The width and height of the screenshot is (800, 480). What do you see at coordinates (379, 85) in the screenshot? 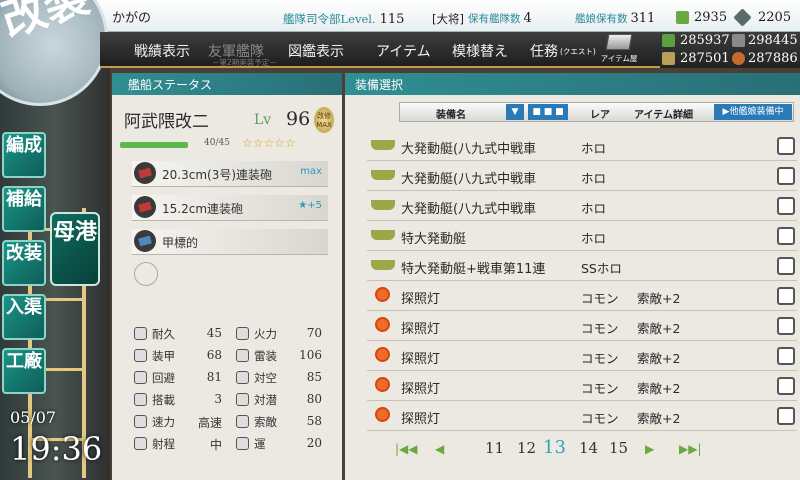
I see `equipment-select-title: 装備選択` at bounding box center [379, 85].